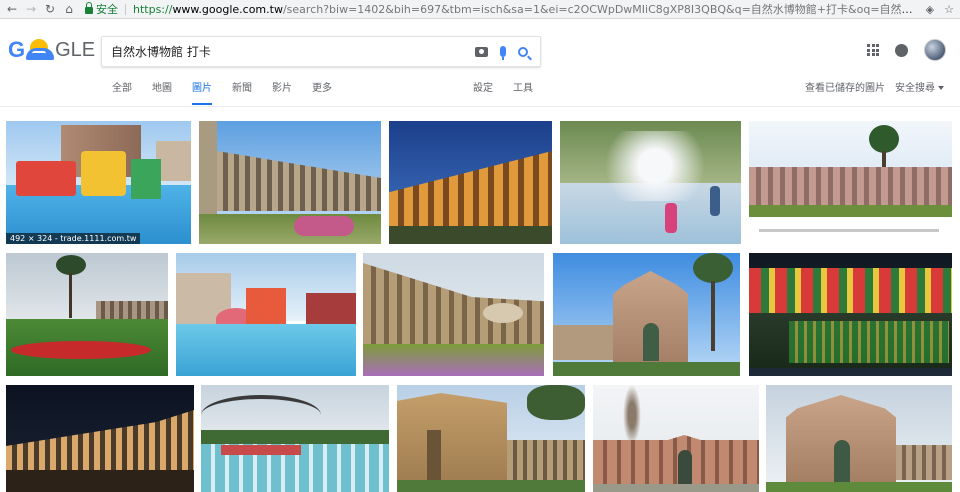 This screenshot has width=960, height=492. I want to click on reload-icon: ↻, so click(50, 9).